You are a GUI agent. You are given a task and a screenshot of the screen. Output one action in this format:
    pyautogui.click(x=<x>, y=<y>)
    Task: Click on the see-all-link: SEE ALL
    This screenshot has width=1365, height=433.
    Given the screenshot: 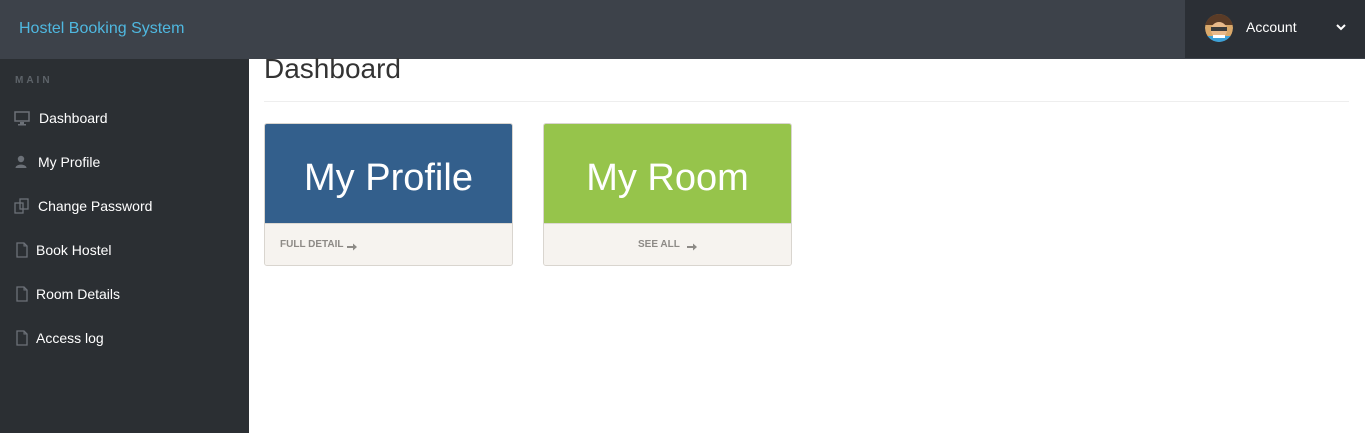 What is the action you would take?
    pyautogui.click(x=667, y=244)
    